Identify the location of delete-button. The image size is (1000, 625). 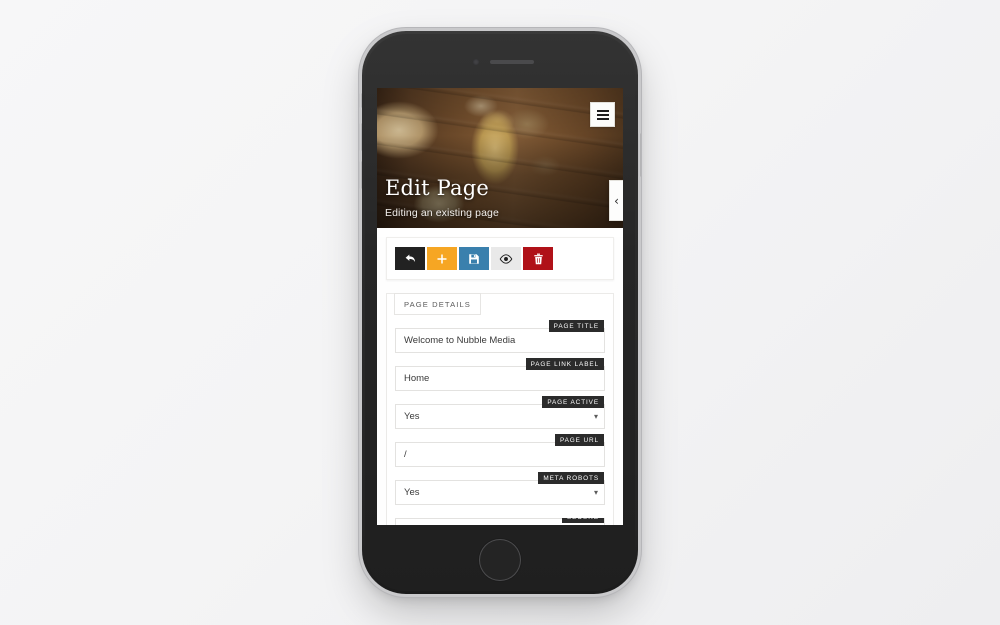
(538, 258).